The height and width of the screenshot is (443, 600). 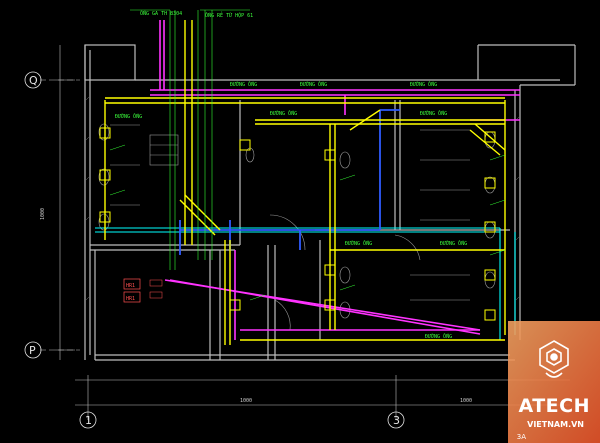 I want to click on grid-label-p: P, so click(x=32, y=350).